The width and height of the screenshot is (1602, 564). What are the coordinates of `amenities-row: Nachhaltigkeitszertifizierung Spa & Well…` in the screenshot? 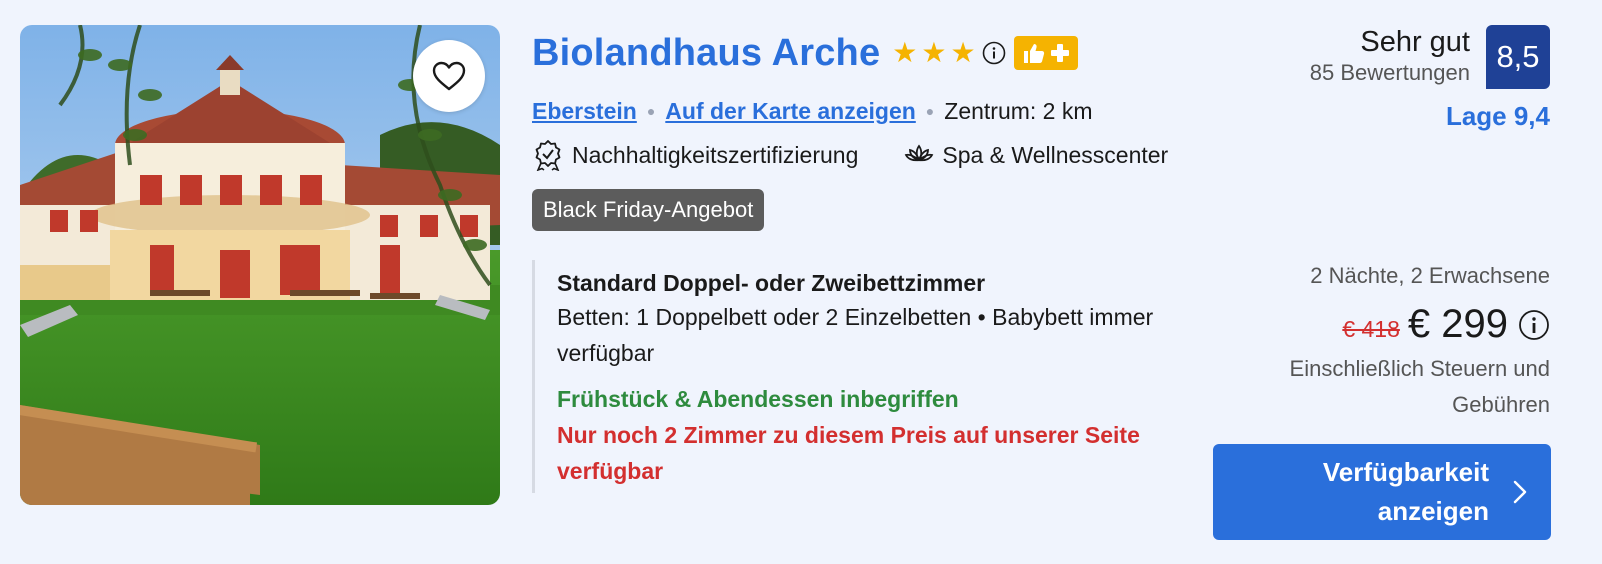 It's located at (850, 155).